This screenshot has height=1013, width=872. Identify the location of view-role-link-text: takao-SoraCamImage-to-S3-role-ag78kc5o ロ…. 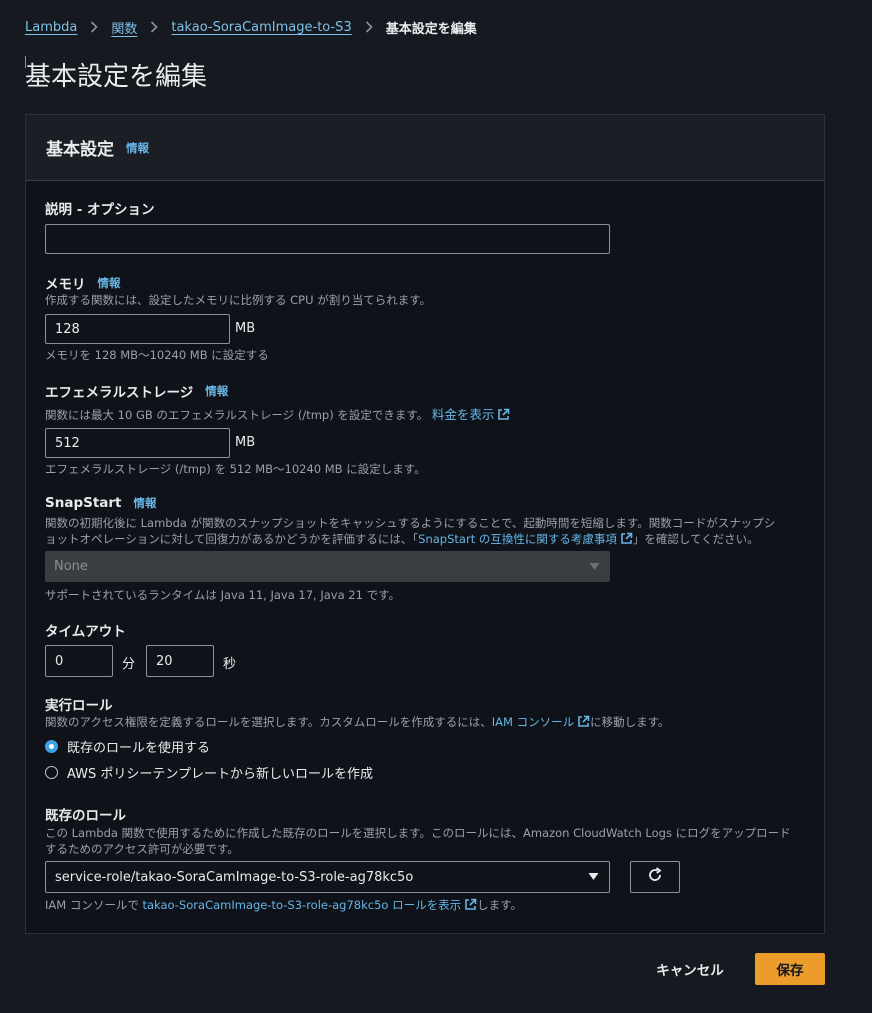
(302, 905).